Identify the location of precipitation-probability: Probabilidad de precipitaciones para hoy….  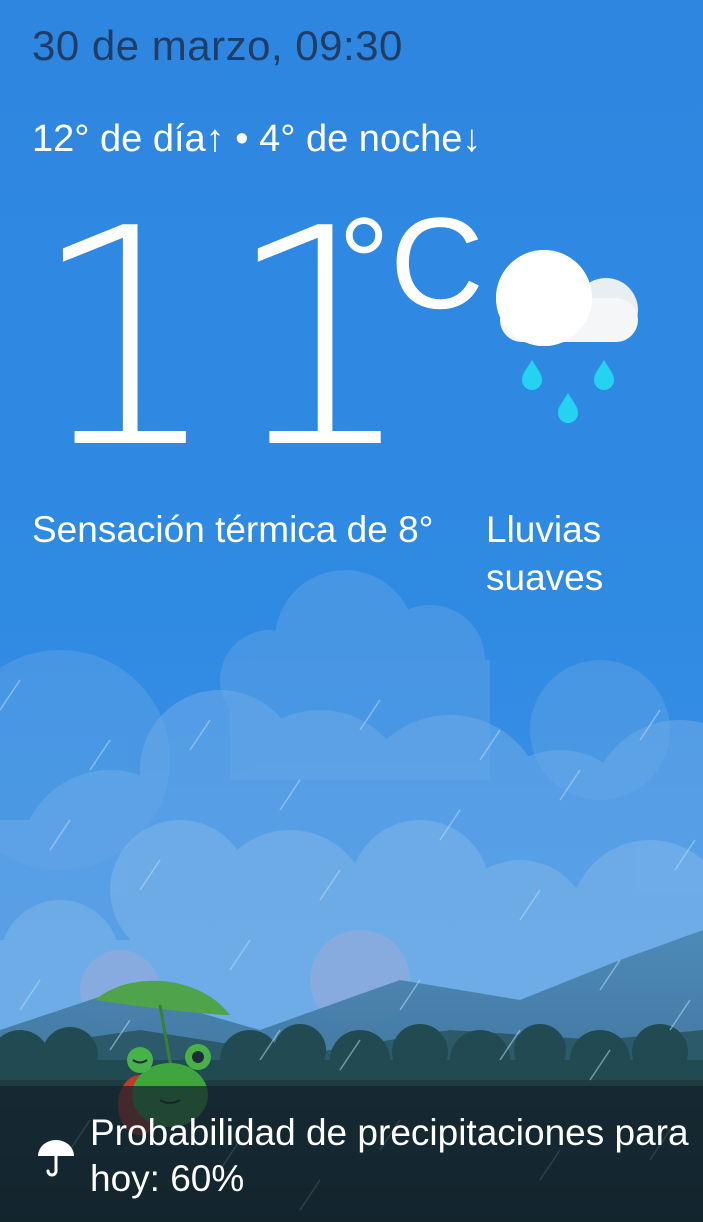
(389, 1155).